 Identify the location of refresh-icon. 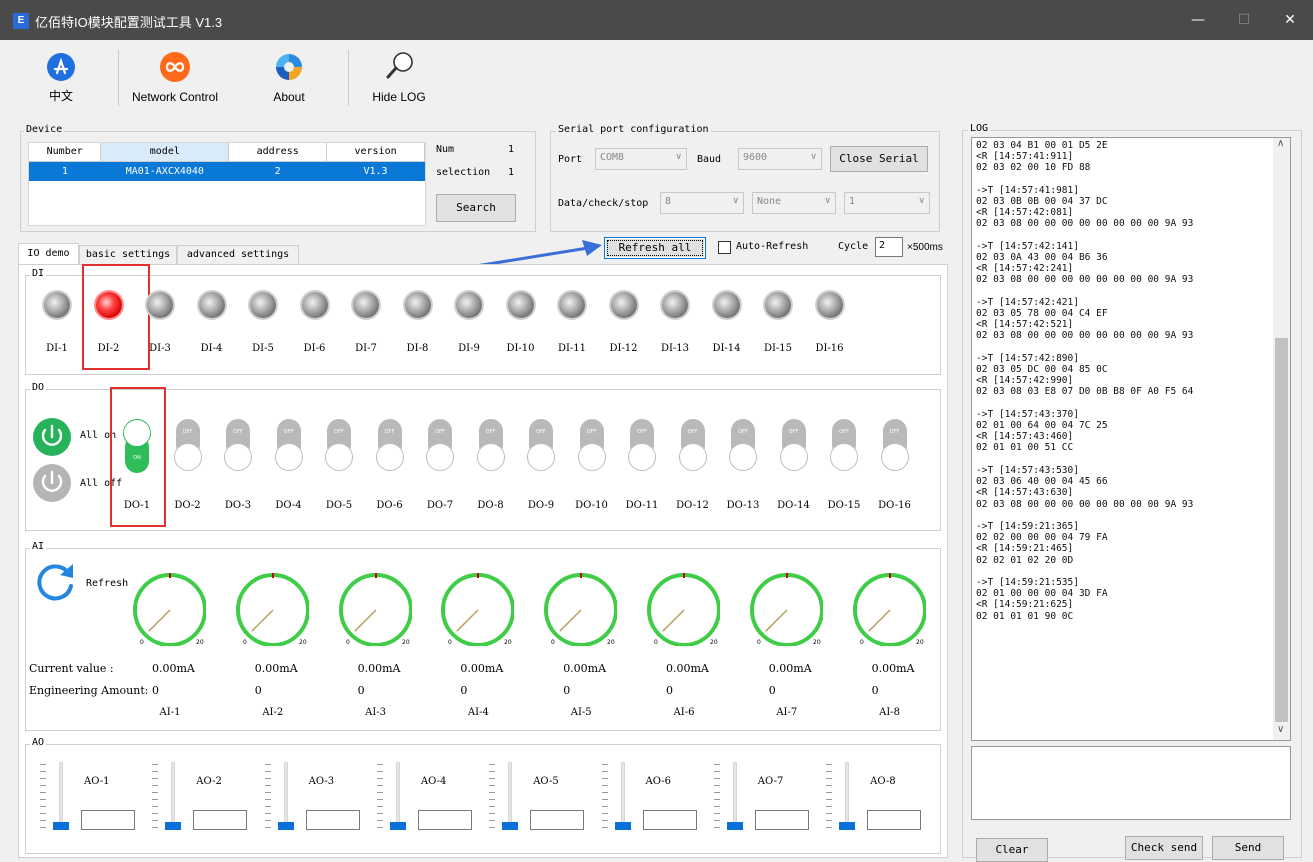
(55, 582).